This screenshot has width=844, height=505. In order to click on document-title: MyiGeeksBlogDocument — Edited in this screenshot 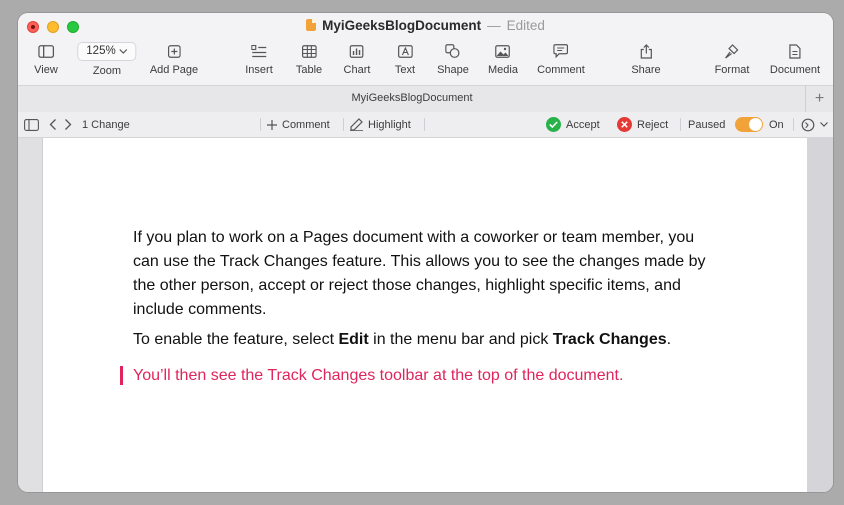, I will do `click(425, 25)`.